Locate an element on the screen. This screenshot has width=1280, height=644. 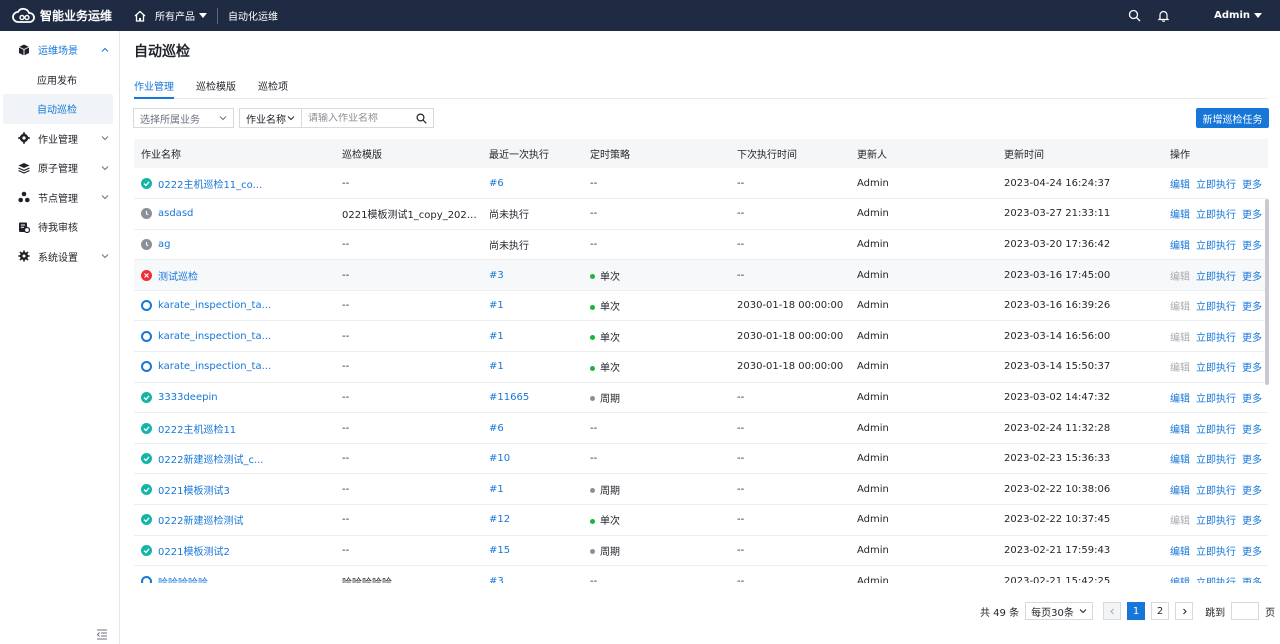
last-run-value: #10 is located at coordinates (499, 458).